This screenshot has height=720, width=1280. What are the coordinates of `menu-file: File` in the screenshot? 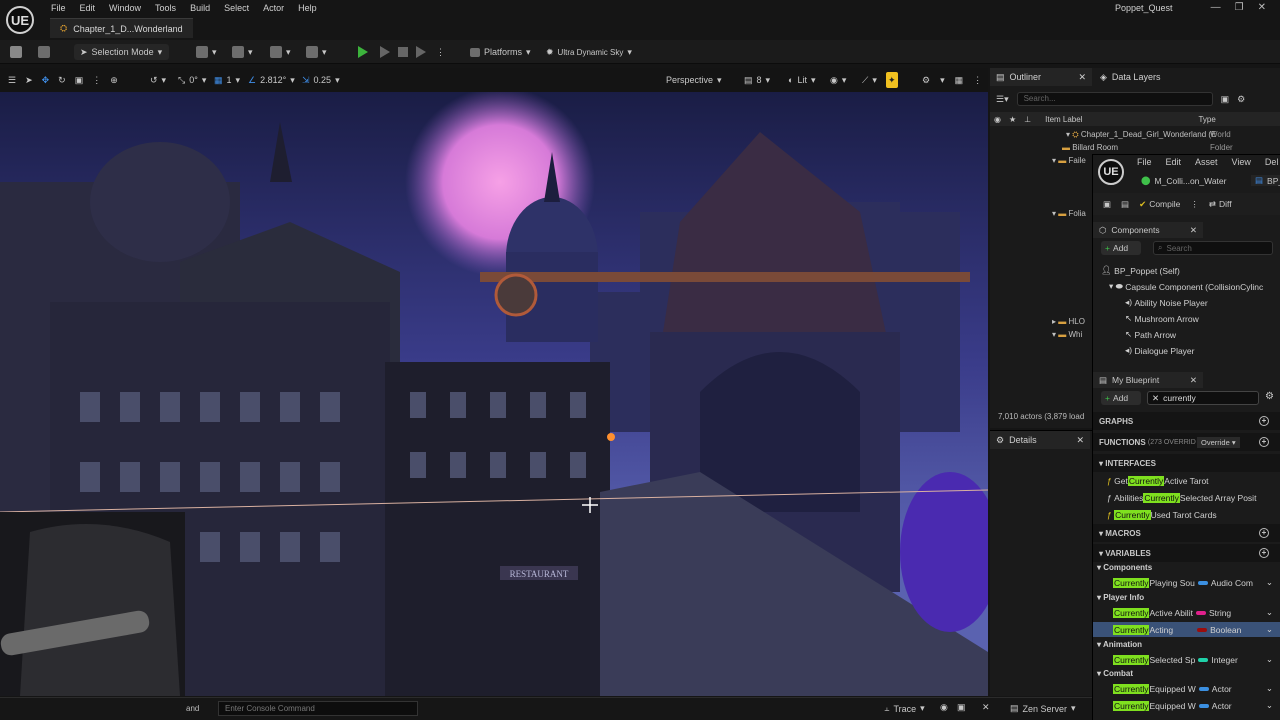 It's located at (58, 8).